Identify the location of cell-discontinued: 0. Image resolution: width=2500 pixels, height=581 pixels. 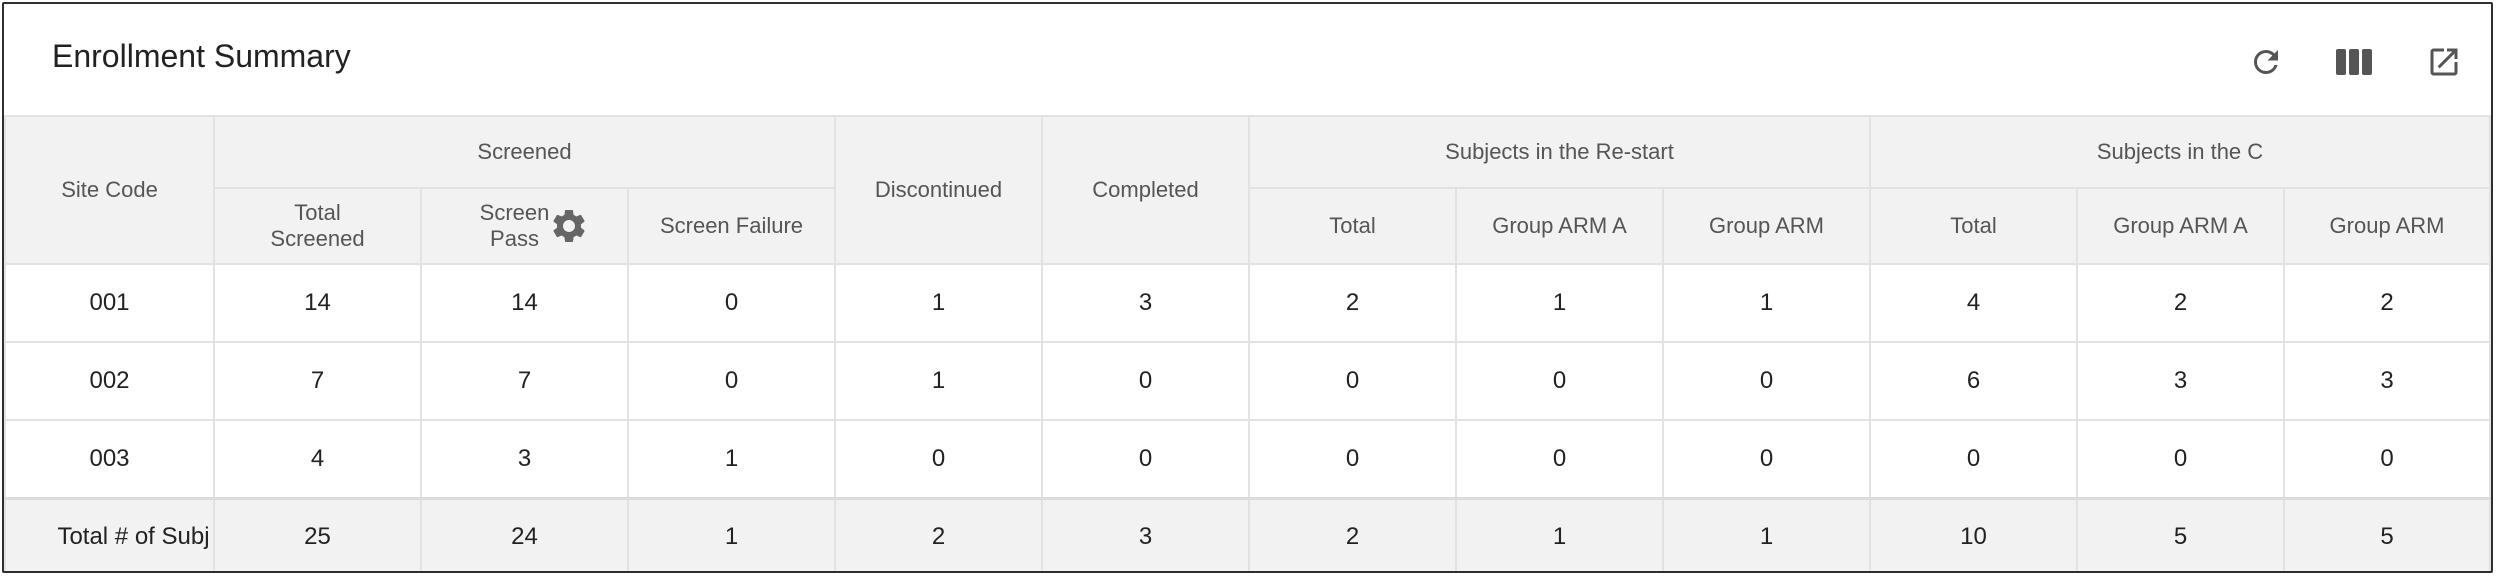
(938, 459).